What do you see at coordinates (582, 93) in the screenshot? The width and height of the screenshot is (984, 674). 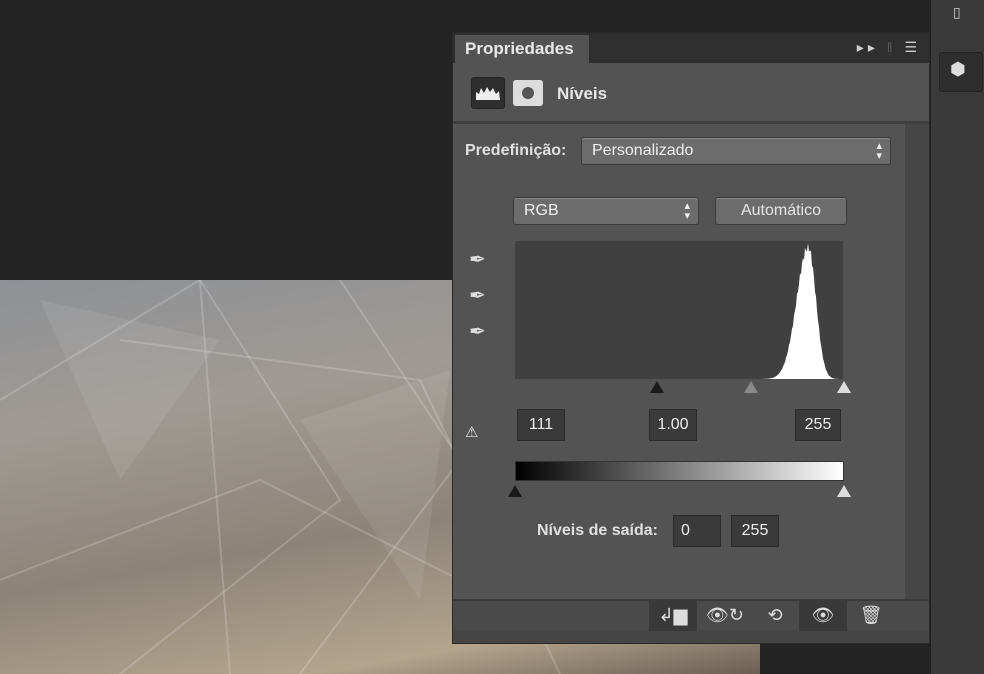 I see `adjustment-title: Níveis` at bounding box center [582, 93].